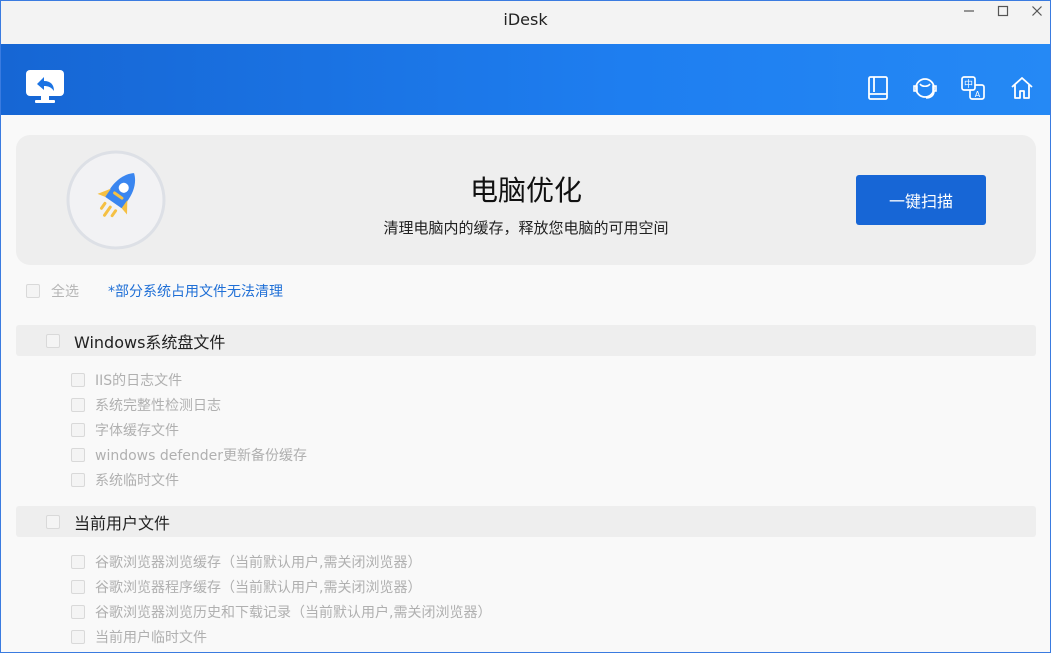 The image size is (1051, 653). I want to click on select-all-label: 全选, so click(65, 292).